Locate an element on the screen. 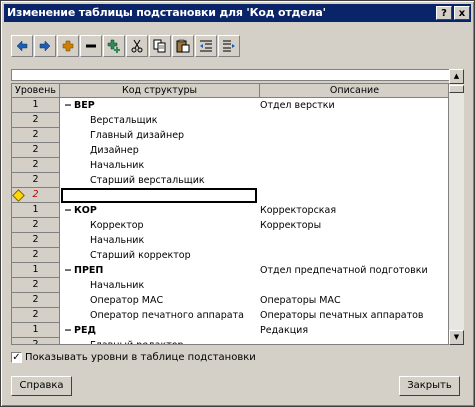 The width and height of the screenshot is (475, 407). level-value: 2 is located at coordinates (35, 342).